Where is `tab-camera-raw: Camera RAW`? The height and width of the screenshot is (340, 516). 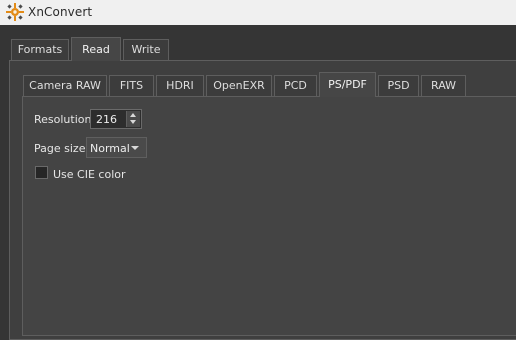
tab-camera-raw: Camera RAW is located at coordinates (65, 85).